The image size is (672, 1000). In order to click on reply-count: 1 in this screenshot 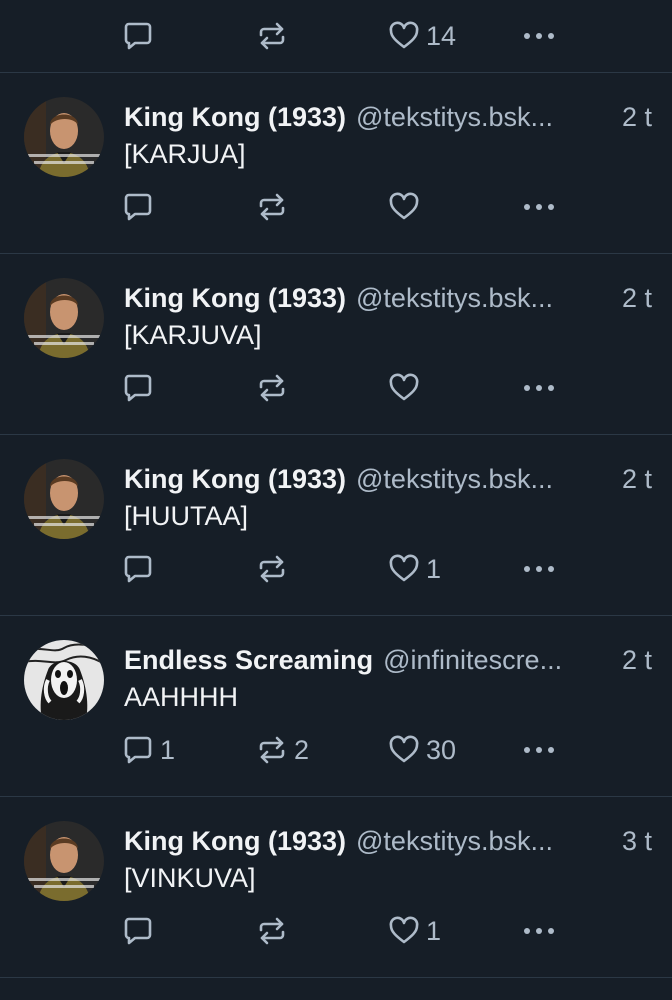, I will do `click(168, 749)`.